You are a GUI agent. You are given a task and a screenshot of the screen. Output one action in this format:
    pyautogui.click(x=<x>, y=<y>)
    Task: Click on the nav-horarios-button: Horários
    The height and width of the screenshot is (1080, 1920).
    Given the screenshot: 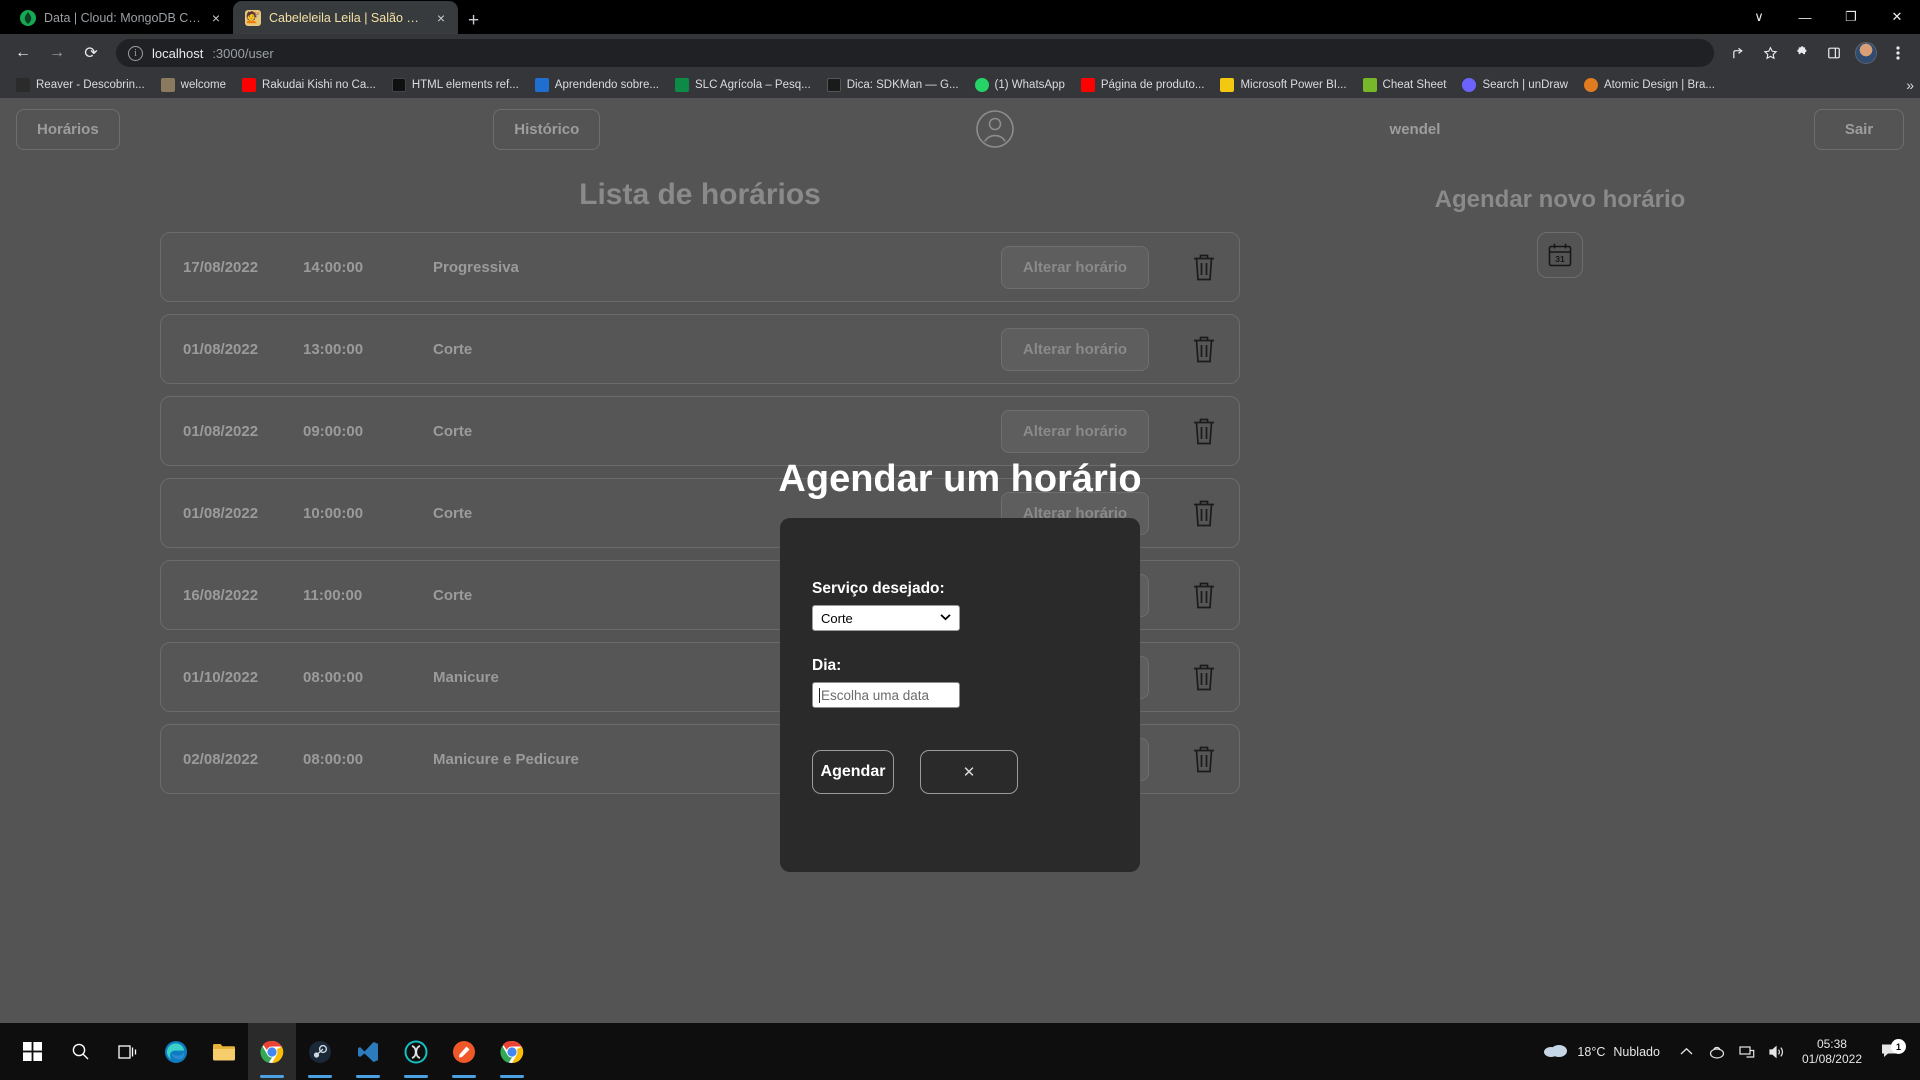 What is the action you would take?
    pyautogui.click(x=68, y=129)
    